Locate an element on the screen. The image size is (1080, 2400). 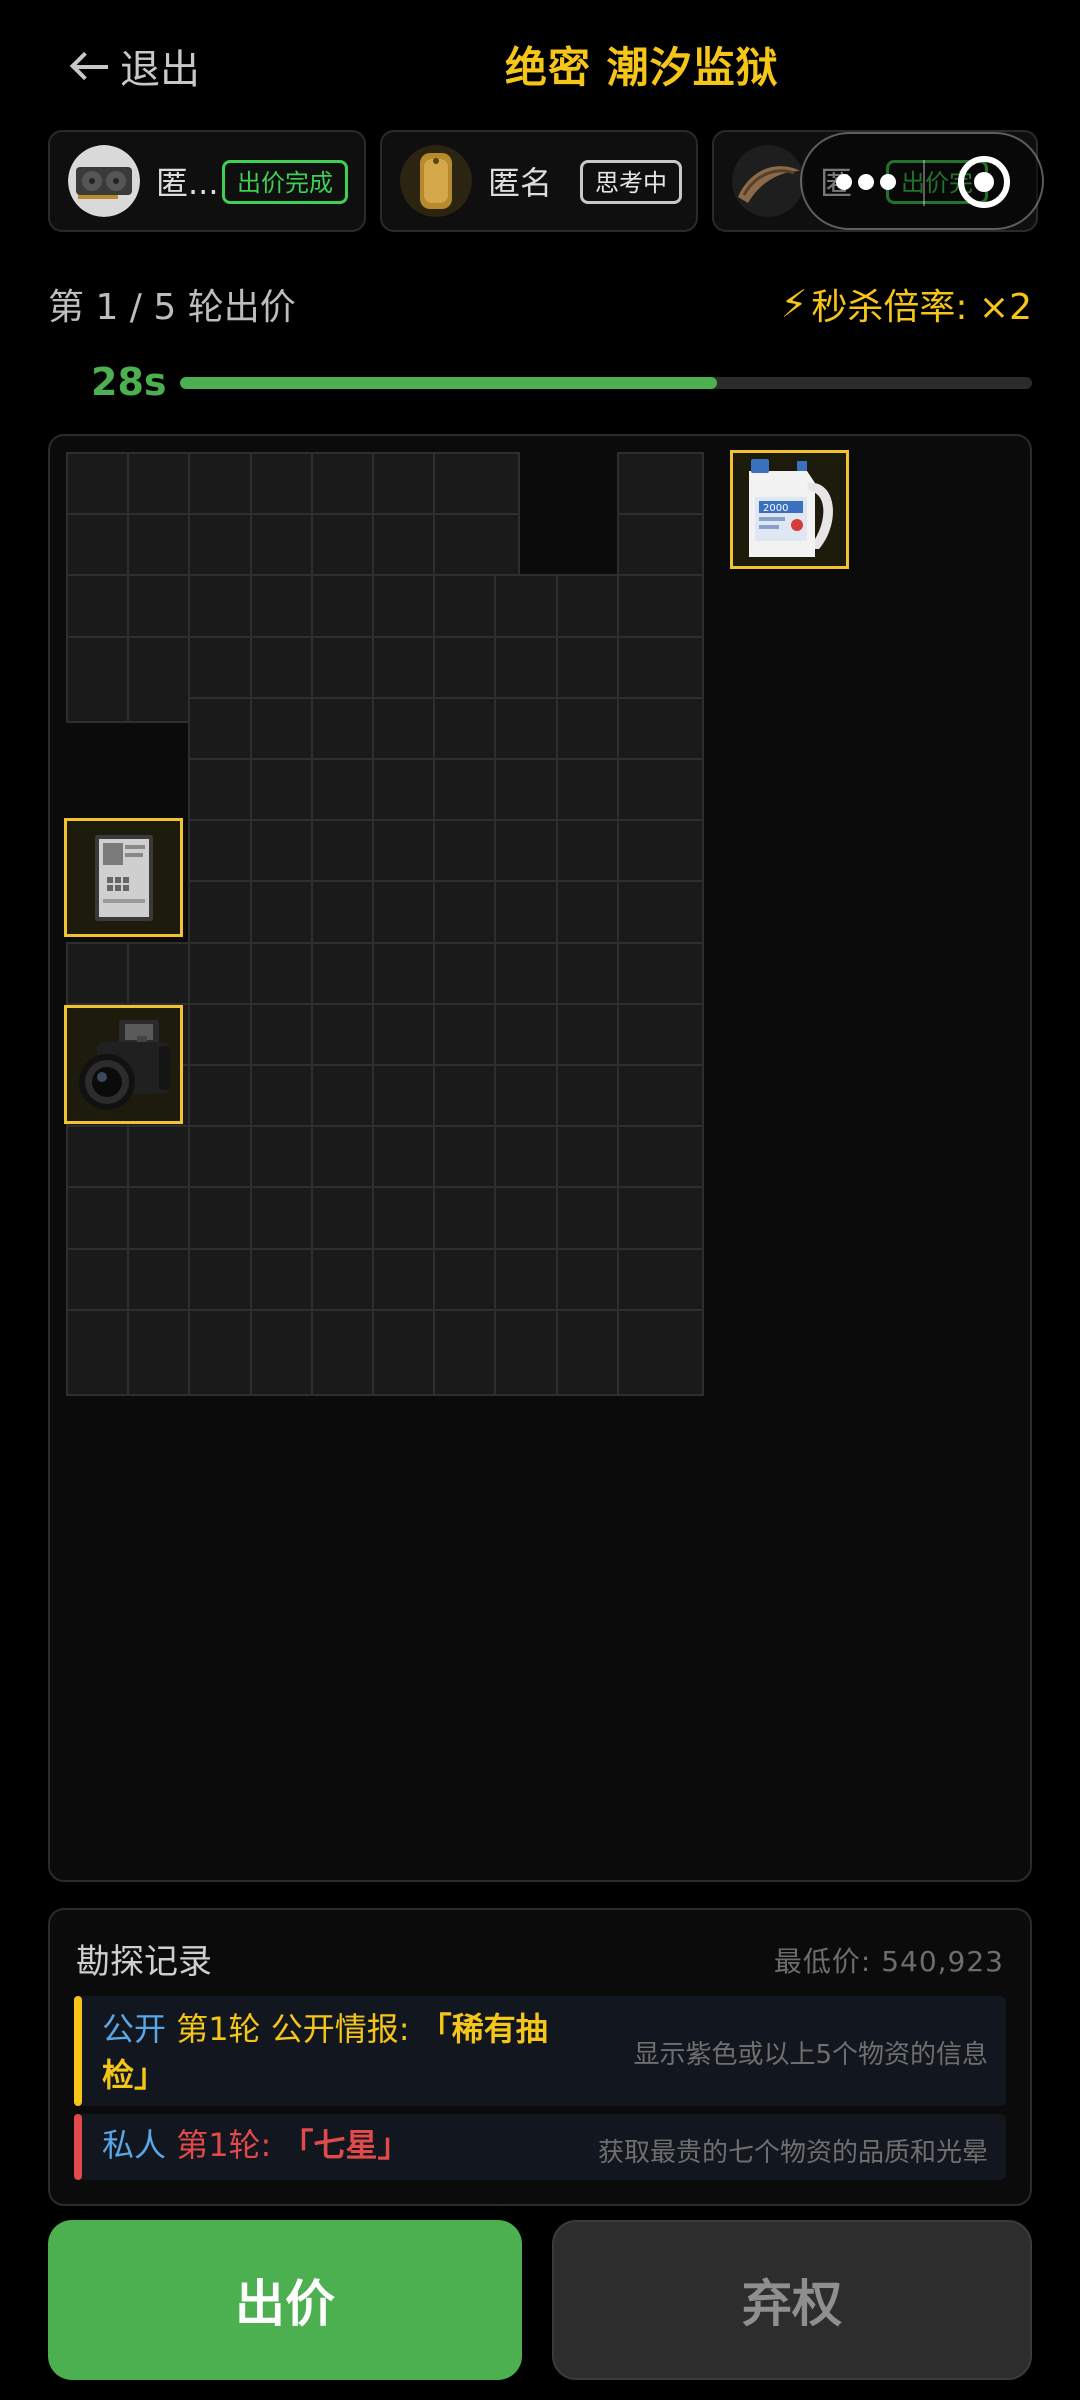
grid-cell is located at coordinates (660, 1352).